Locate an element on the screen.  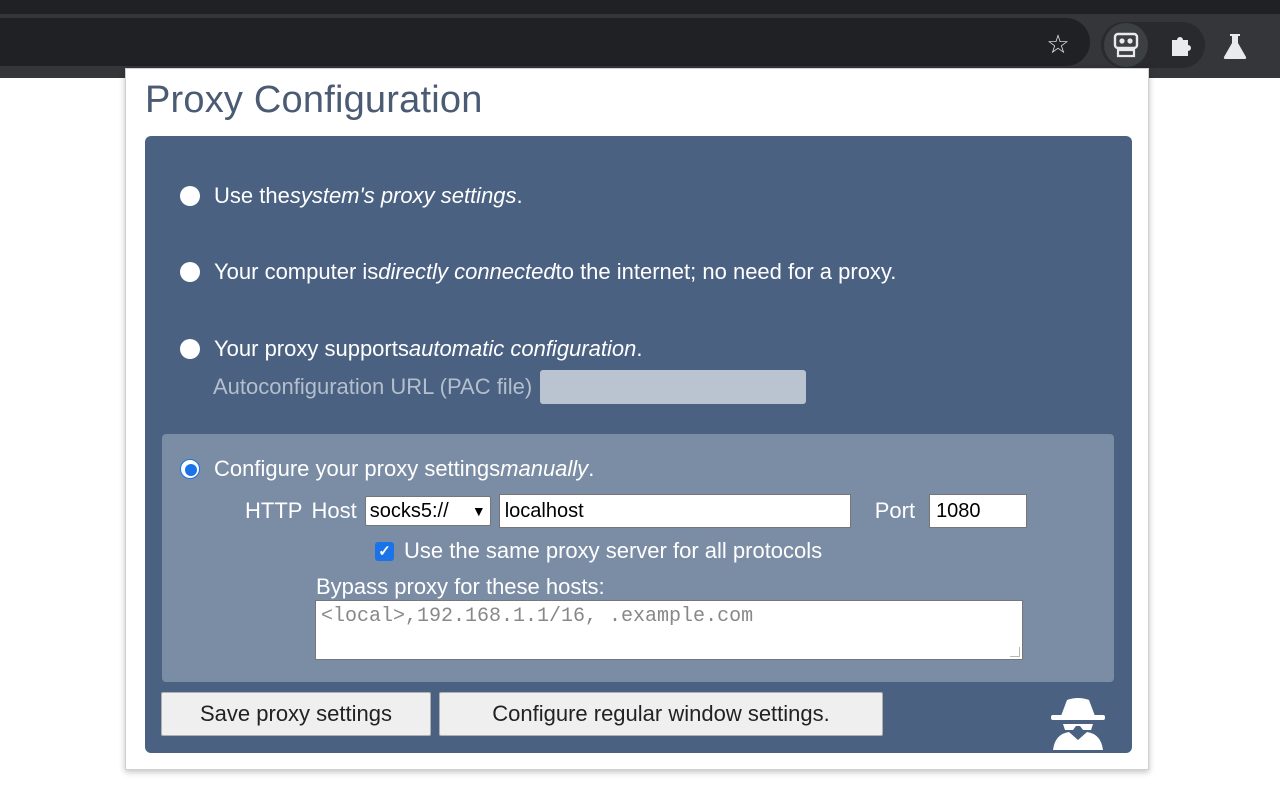
resize-grip-icon is located at coordinates (1015, 652).